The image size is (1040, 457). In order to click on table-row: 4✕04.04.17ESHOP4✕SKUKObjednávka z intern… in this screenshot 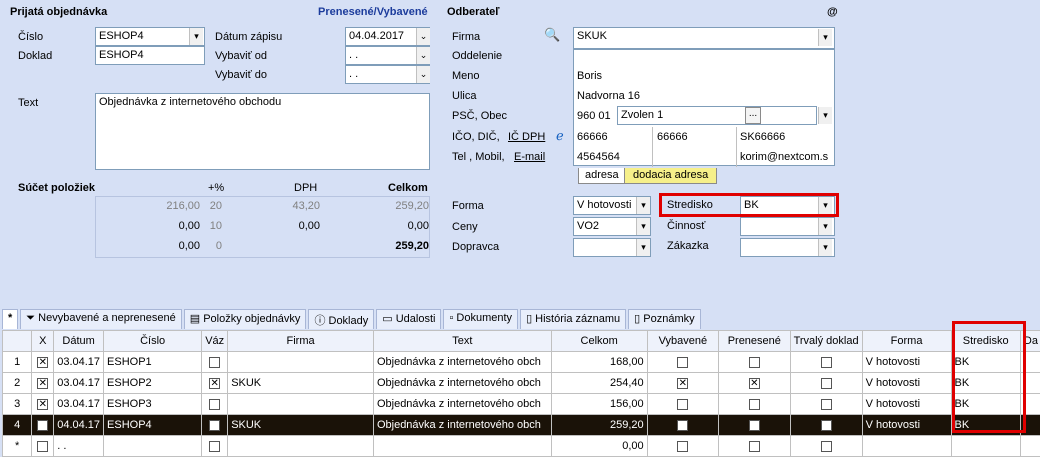, I will do `click(521, 425)`.